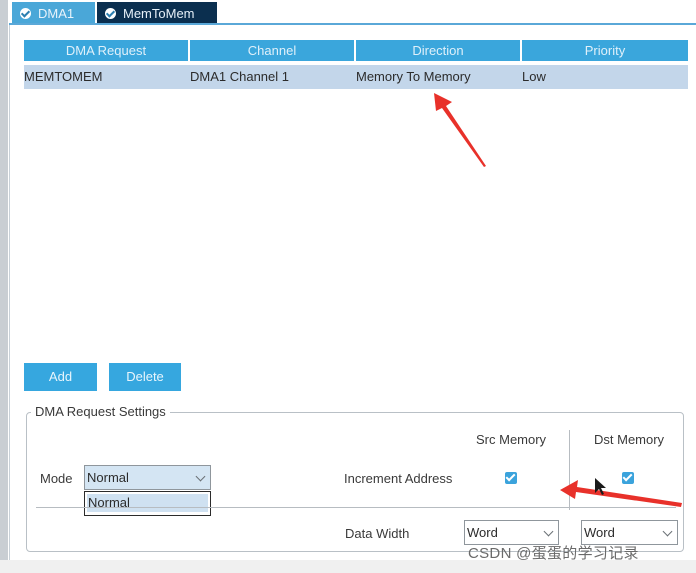 The height and width of the screenshot is (573, 696). I want to click on cell-direction: Memory To Memory, so click(413, 76).